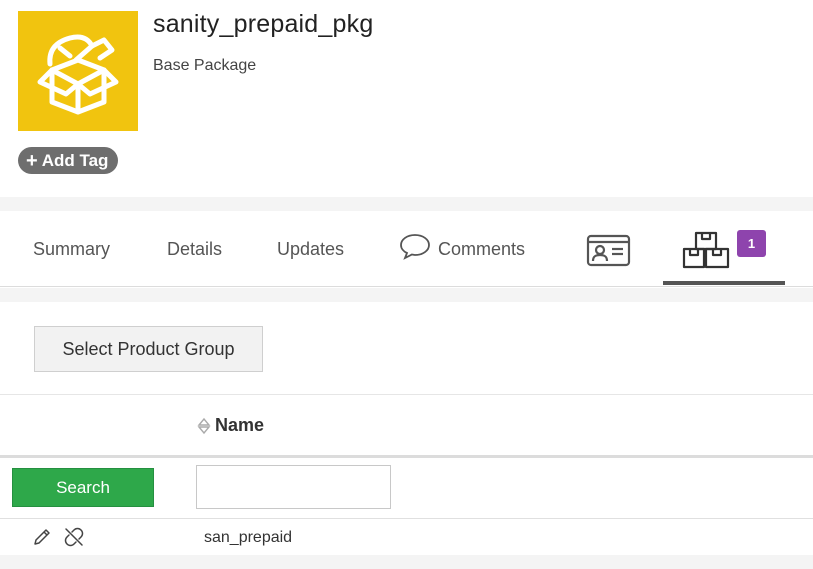 Image resolution: width=813 pixels, height=569 pixels. Describe the element at coordinates (293, 487) in the screenshot. I see `name-filter-input` at that location.